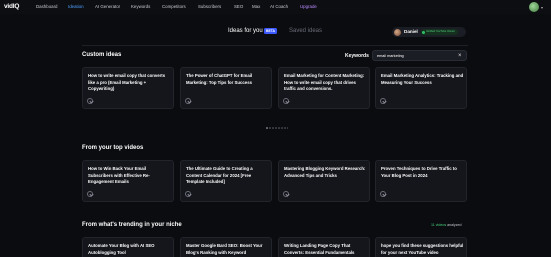  Describe the element at coordinates (411, 32) in the screenshot. I see `channel-name: Daniel` at that location.